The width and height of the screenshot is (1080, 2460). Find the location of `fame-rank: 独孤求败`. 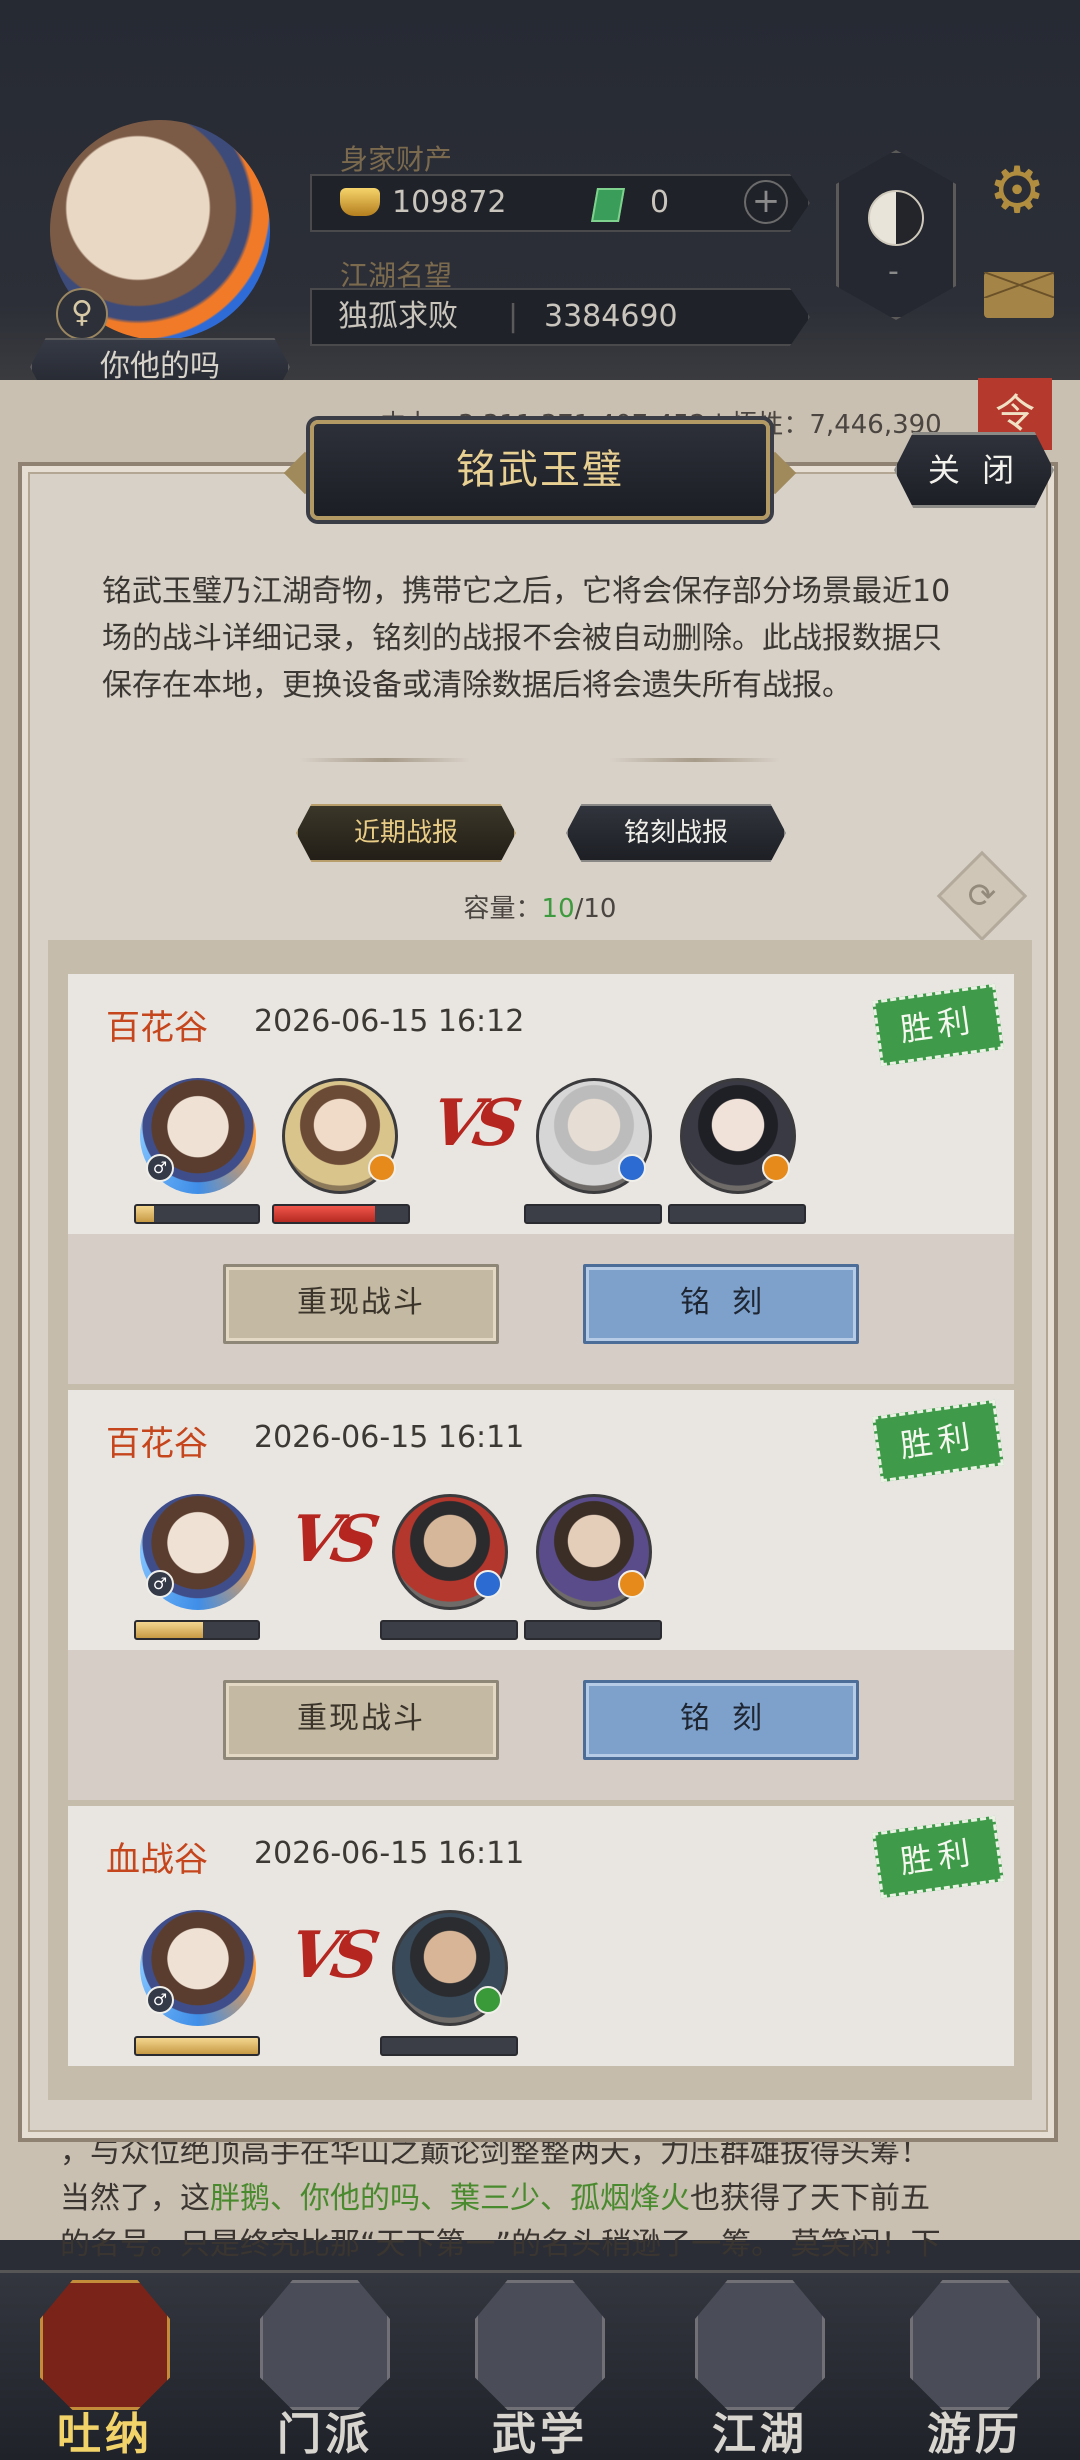

fame-rank: 独孤求败 is located at coordinates (398, 316).